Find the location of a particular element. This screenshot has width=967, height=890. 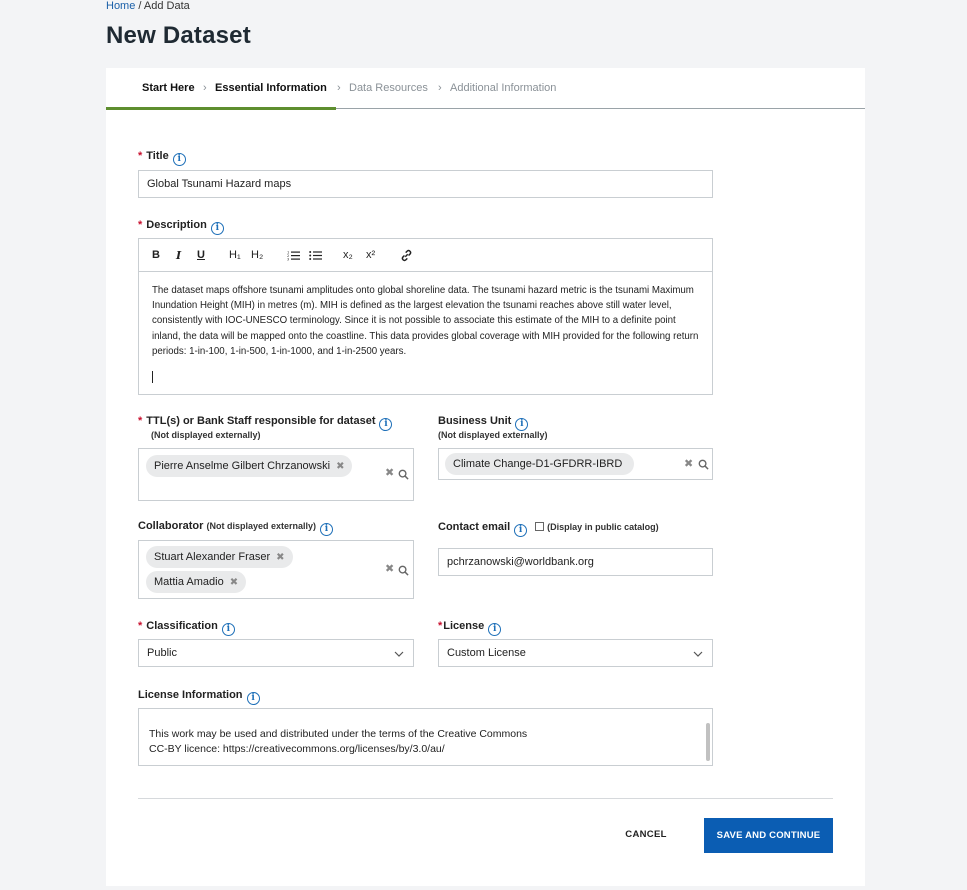

chip-label: Pierre Anselme Gilbert Chrzanowski is located at coordinates (242, 466).